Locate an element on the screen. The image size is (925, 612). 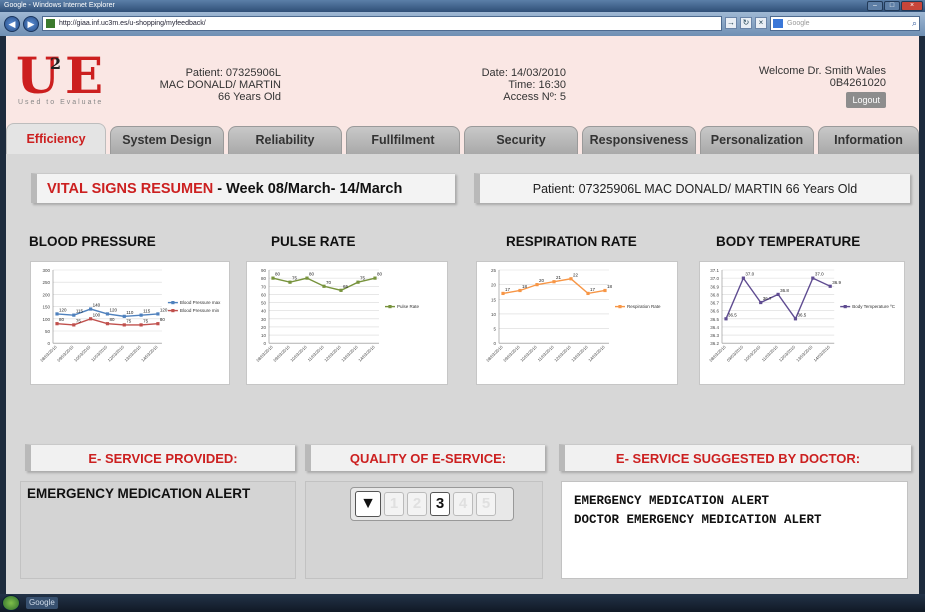
patient-name: MAC DONALD/ MARTIN is located at coordinates (220, 85).